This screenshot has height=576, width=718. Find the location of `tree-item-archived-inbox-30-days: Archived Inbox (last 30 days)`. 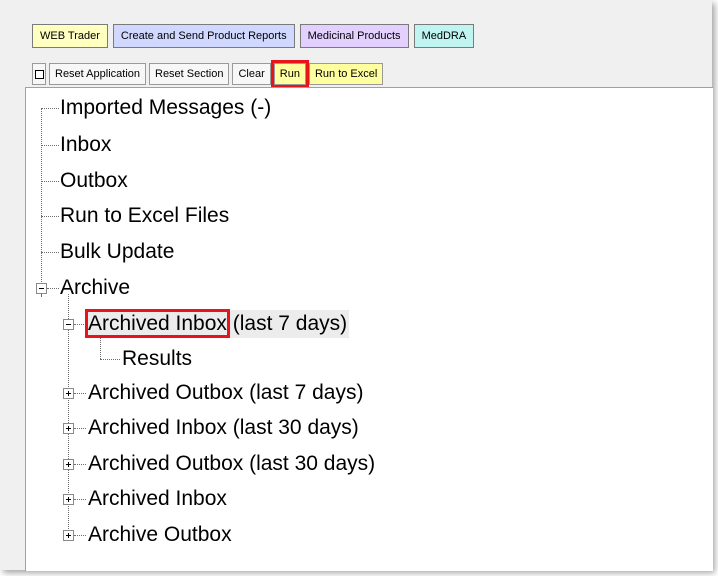

tree-item-archived-inbox-30-days: Archived Inbox (last 30 days) is located at coordinates (223, 428).